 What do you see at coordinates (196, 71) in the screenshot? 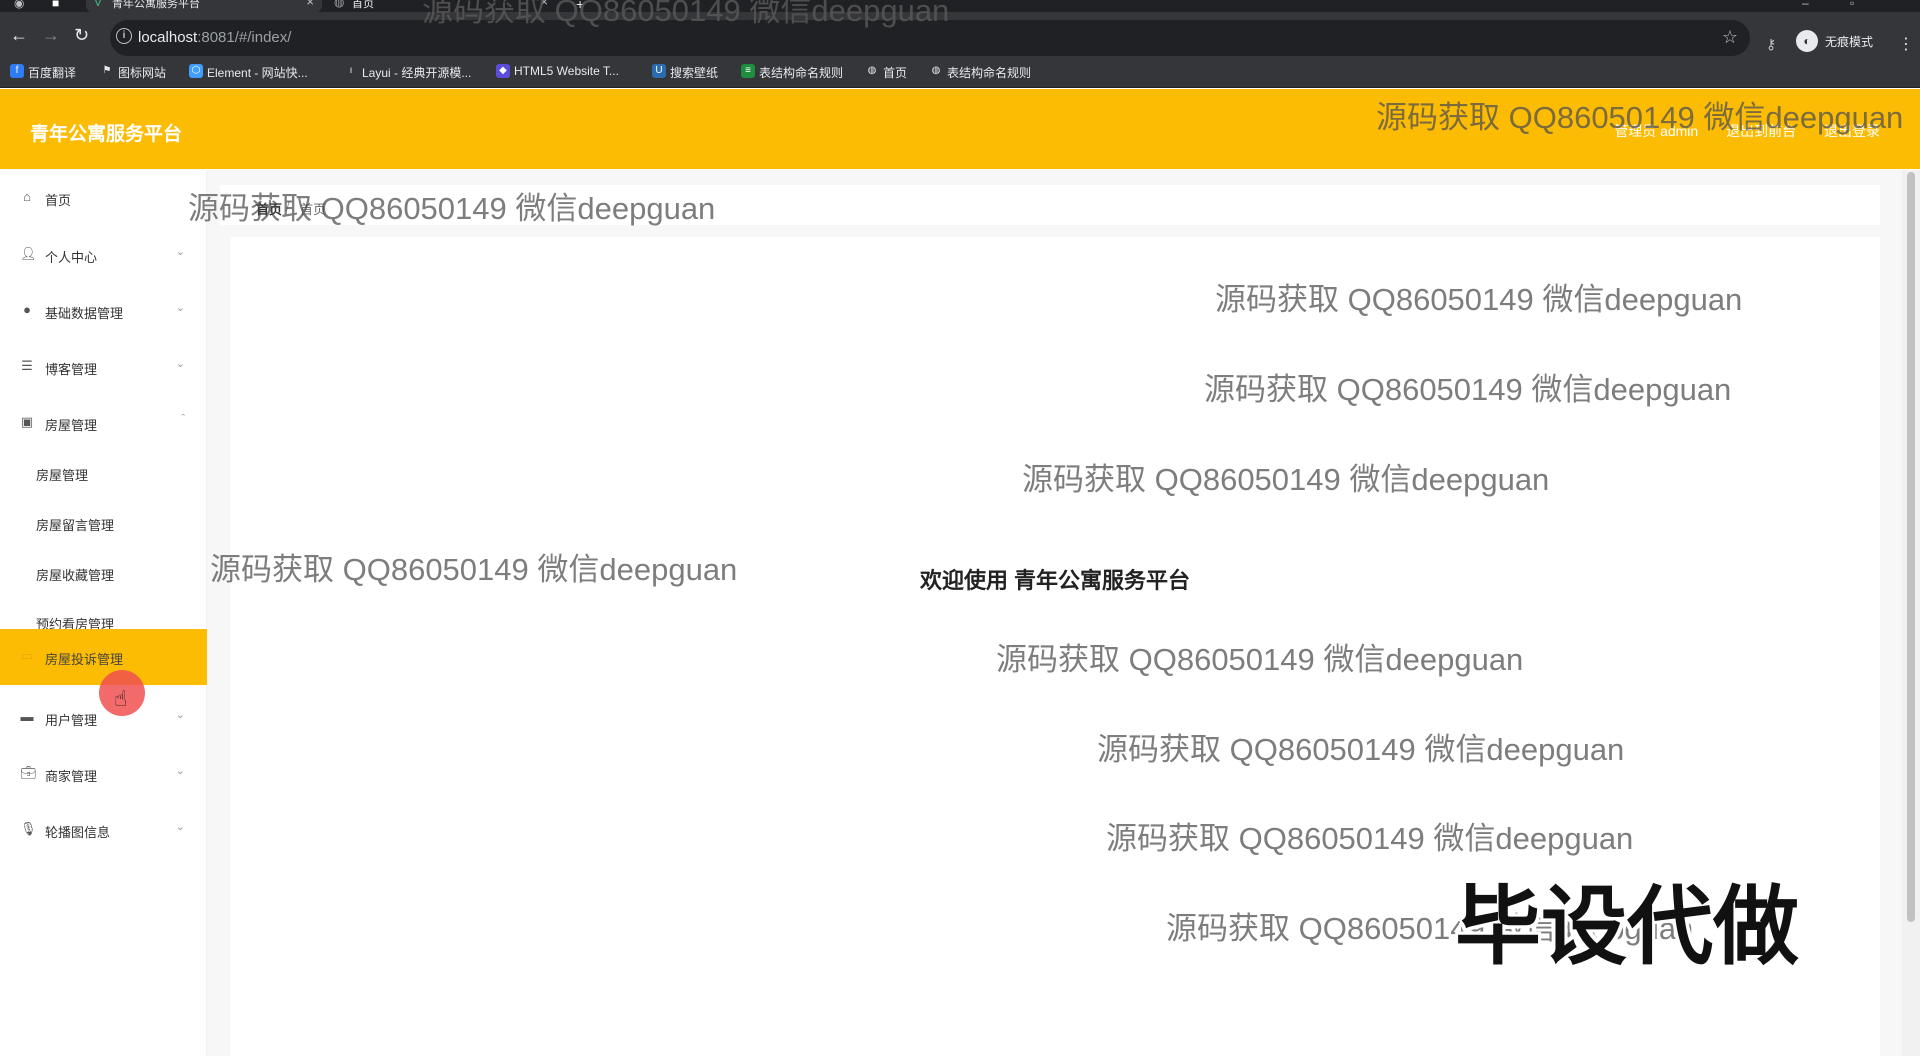
I see `element-icon: ⬡` at bounding box center [196, 71].